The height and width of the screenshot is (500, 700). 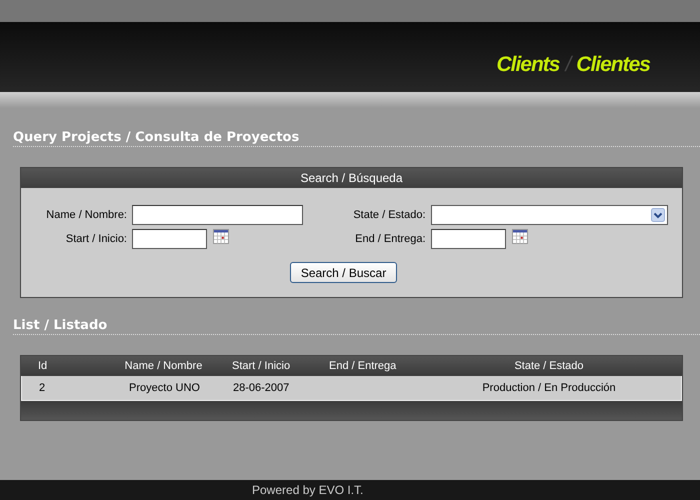 I want to click on column-header: End / Entrega, so click(x=363, y=366).